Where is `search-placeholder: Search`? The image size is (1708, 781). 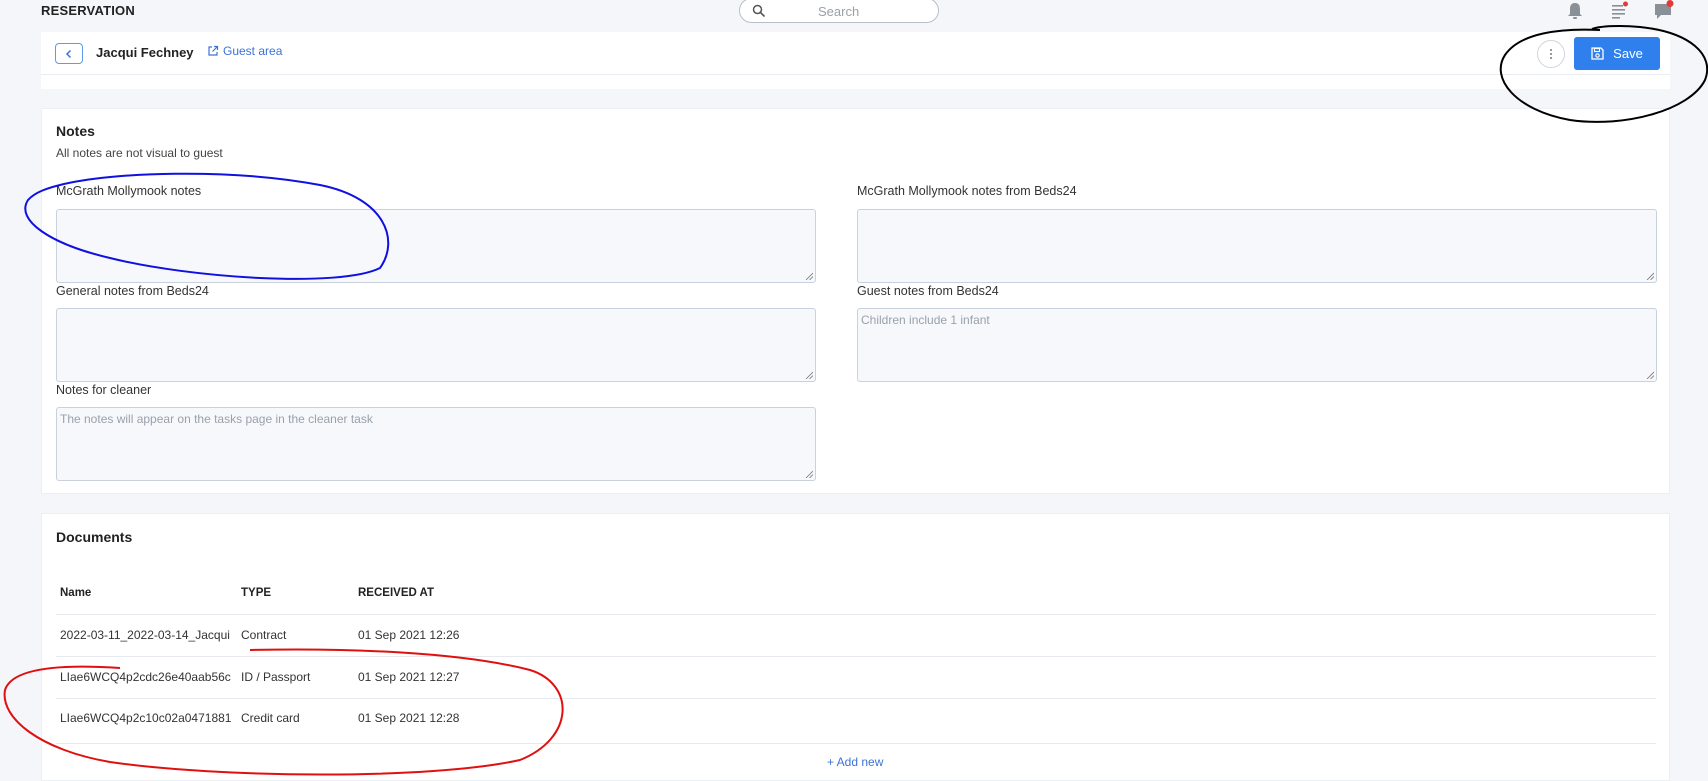
search-placeholder: Search is located at coordinates (839, 11).